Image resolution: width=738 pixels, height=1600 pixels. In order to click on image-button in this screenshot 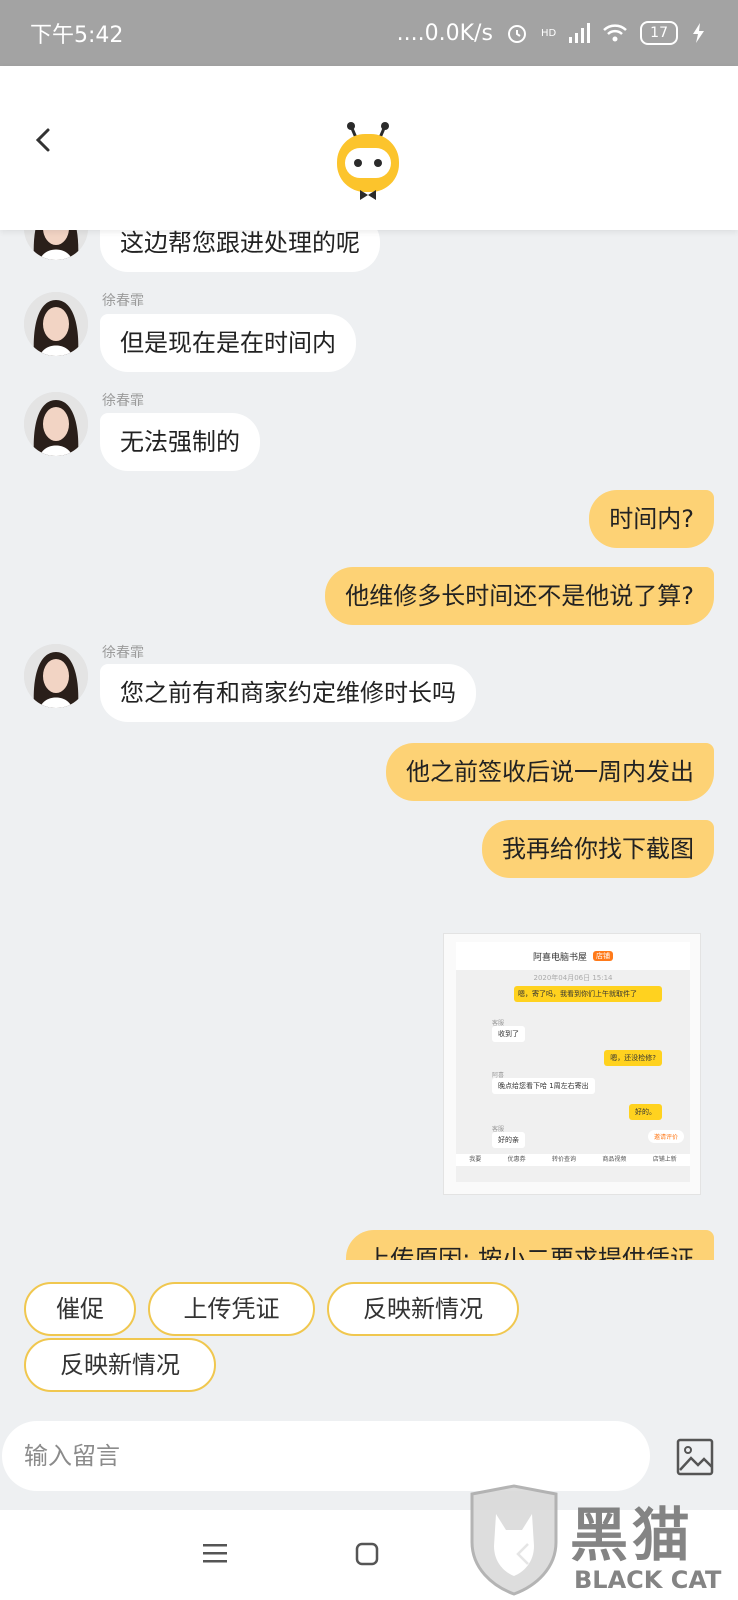, I will do `click(695, 1459)`.